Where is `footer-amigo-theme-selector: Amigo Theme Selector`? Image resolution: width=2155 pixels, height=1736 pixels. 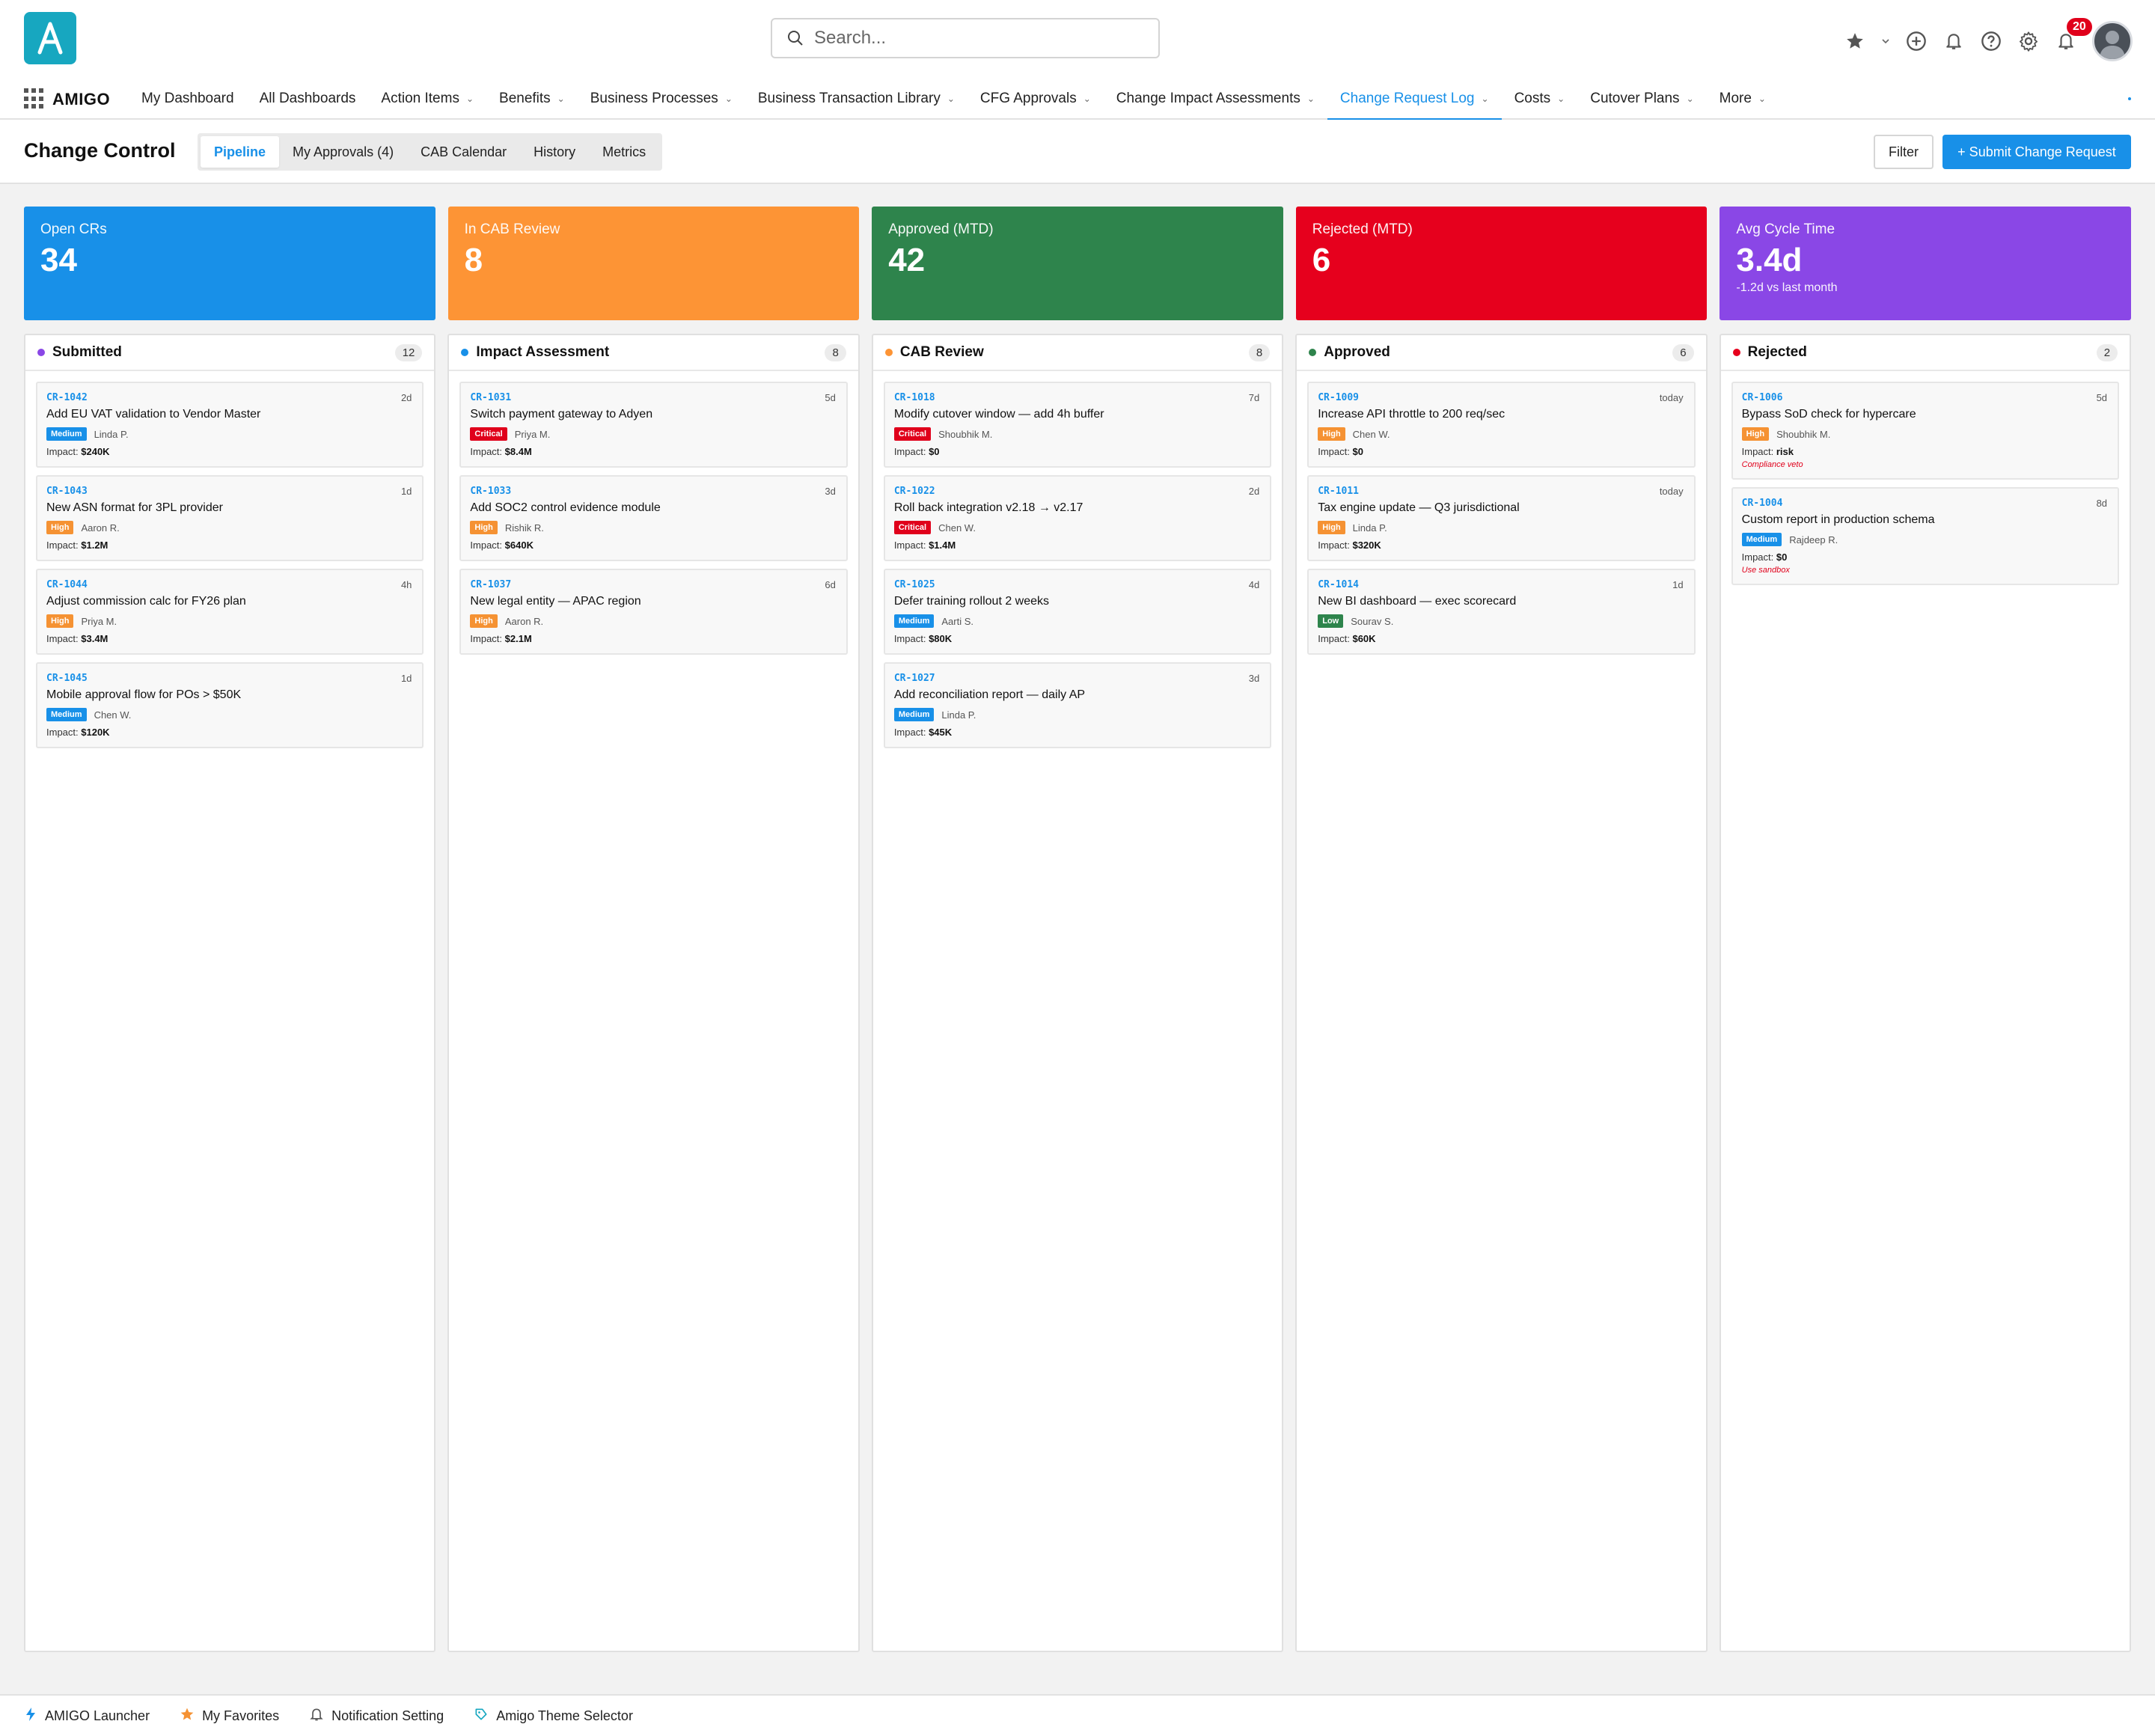
footer-amigo-theme-selector: Amigo Theme Selector is located at coordinates (553, 1716).